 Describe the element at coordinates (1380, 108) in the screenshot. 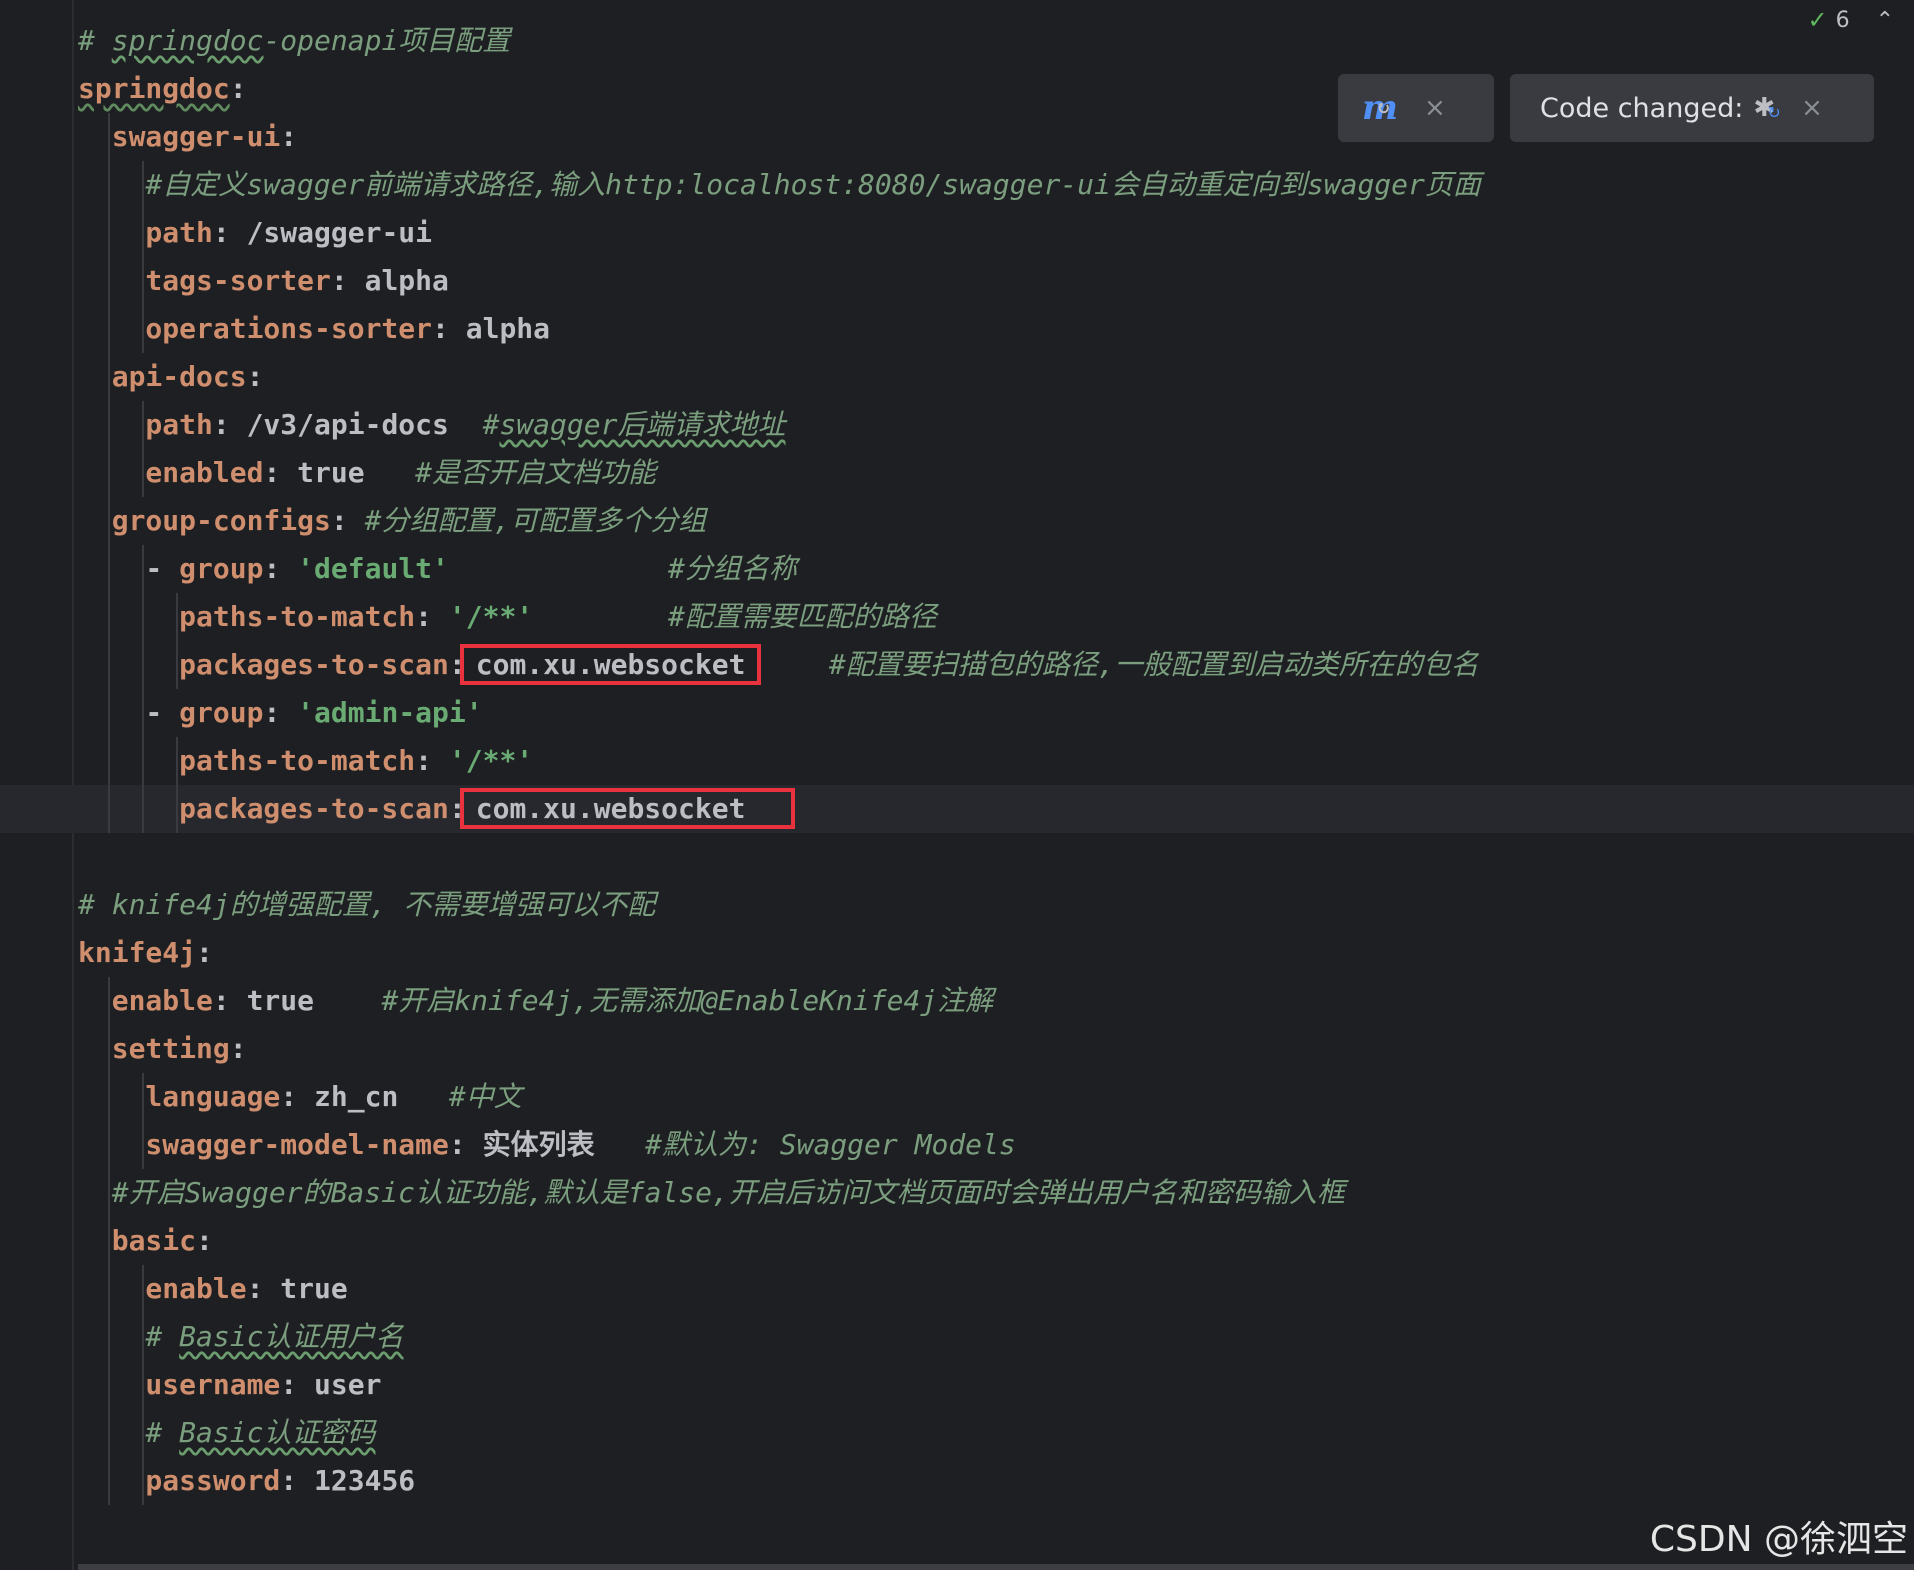

I see `maven-reload-icon: m ↻` at that location.